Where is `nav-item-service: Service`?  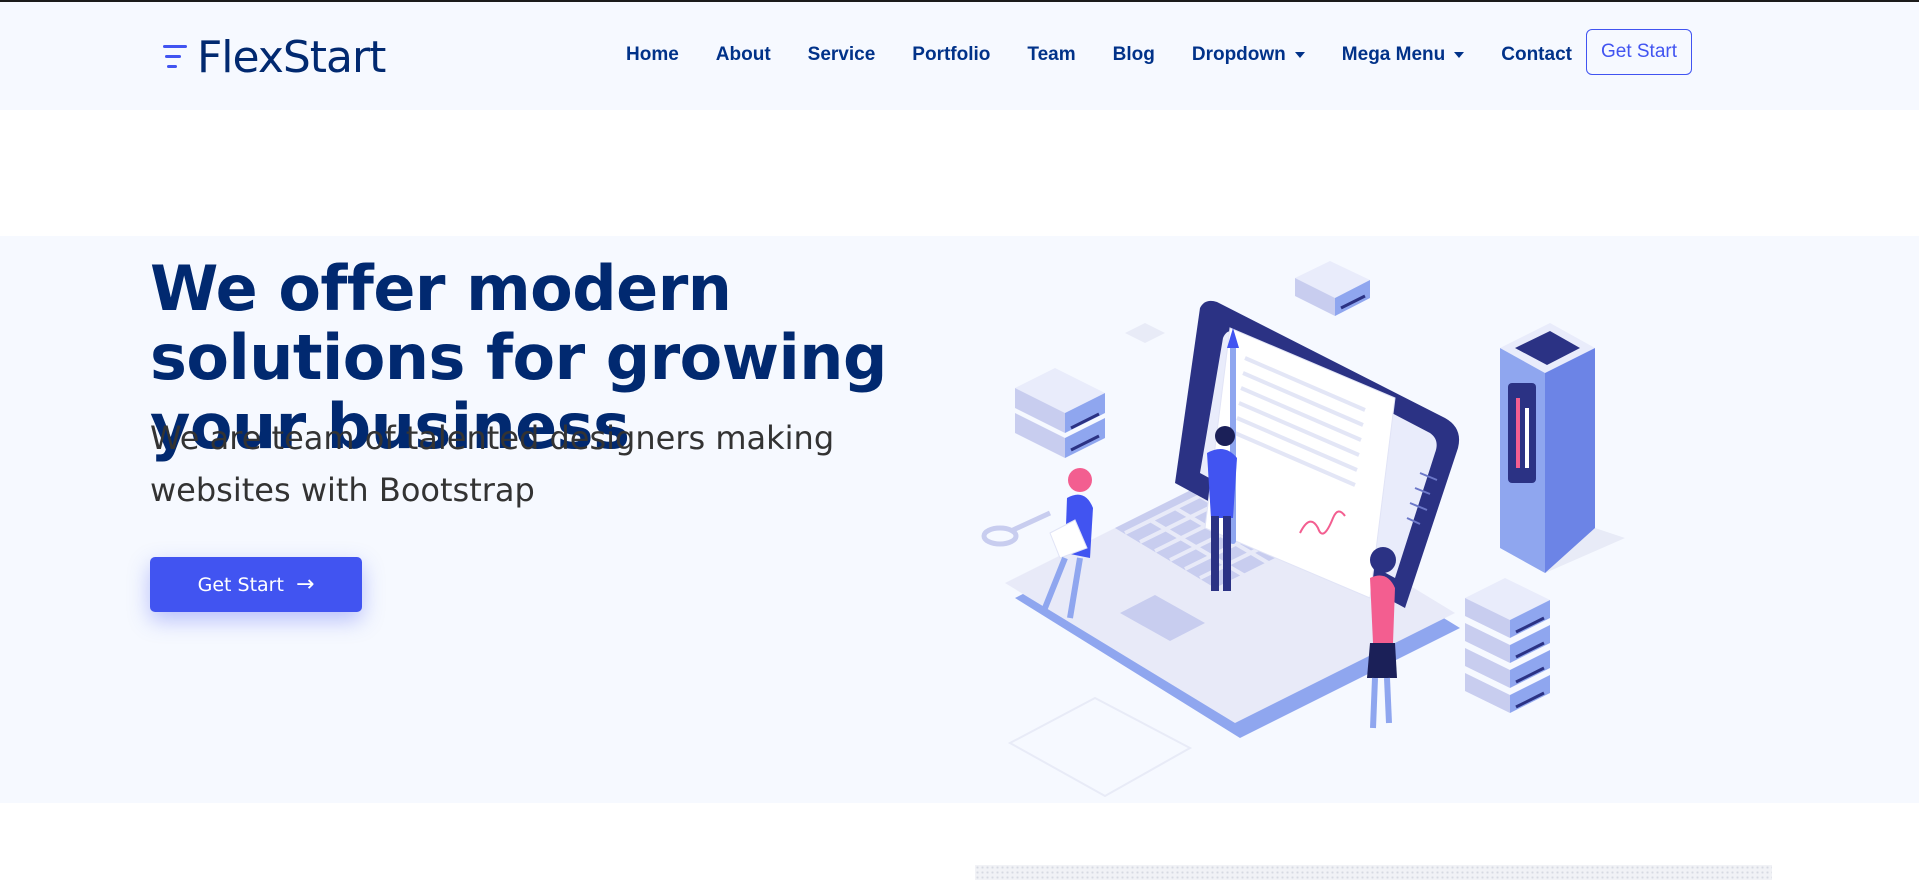
nav-item-service: Service is located at coordinates (842, 55).